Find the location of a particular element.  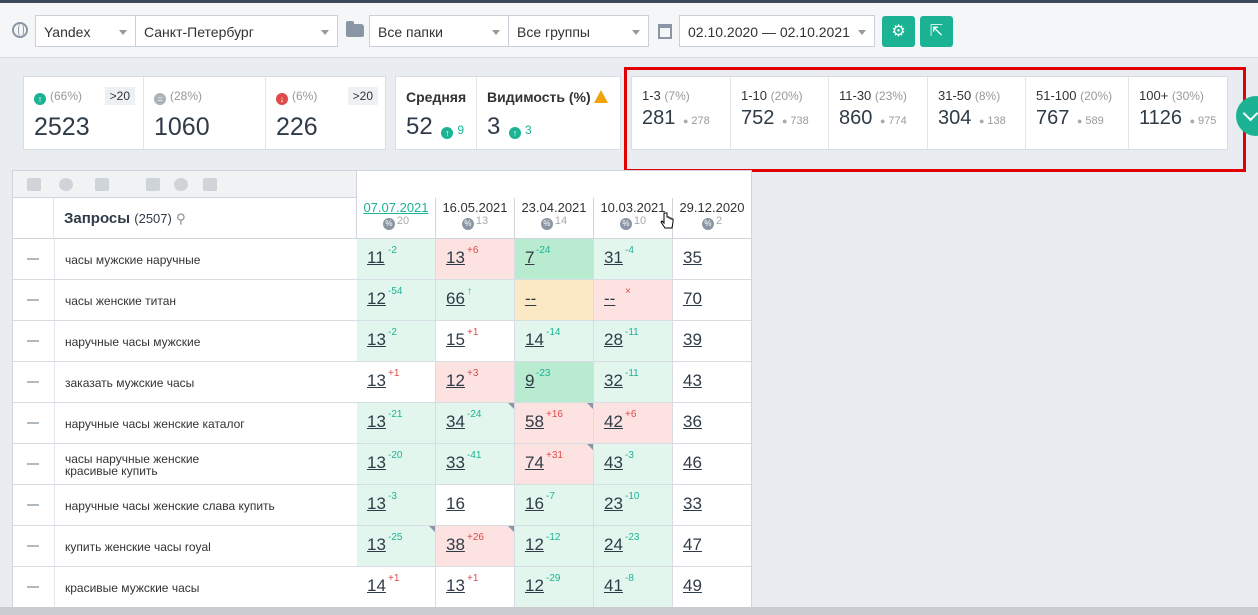

position-cell: 9 -23 is located at coordinates (554, 382).